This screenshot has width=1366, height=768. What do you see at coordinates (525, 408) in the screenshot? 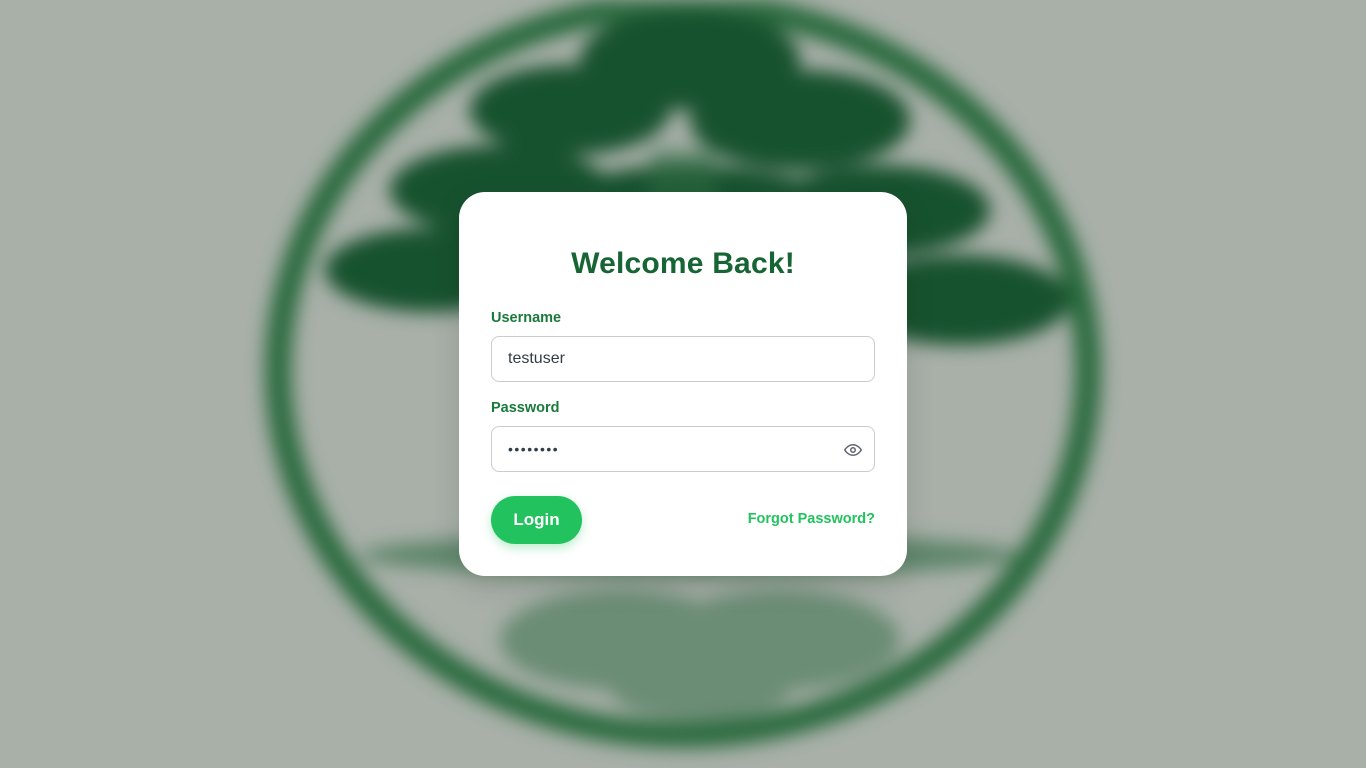
I see `password-label: Password` at bounding box center [525, 408].